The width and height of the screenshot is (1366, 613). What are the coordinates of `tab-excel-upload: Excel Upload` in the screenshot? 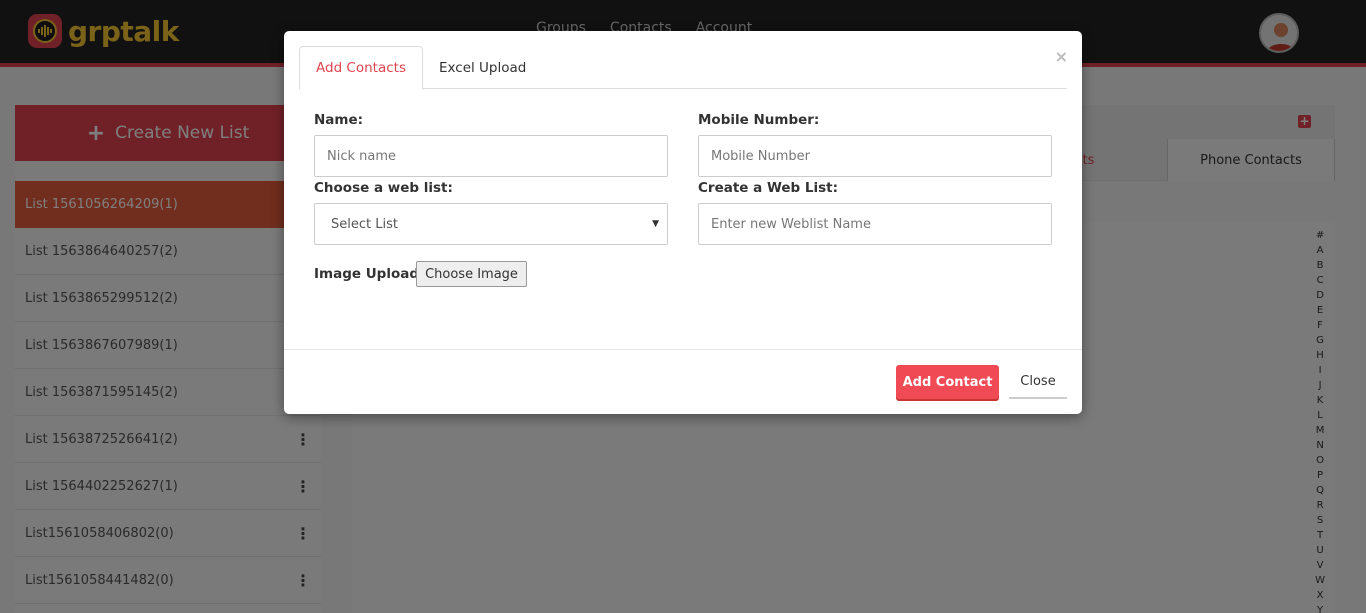 It's located at (482, 67).